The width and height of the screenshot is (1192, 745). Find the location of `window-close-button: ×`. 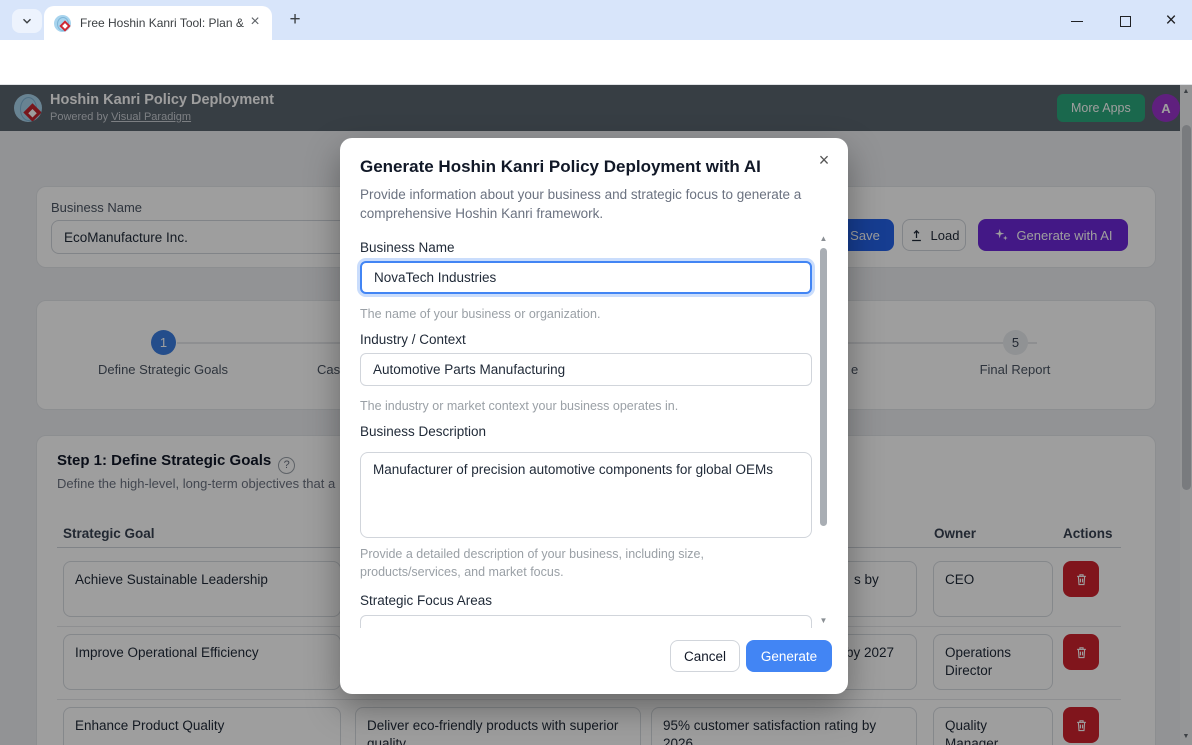

window-close-button: × is located at coordinates (1171, 21).